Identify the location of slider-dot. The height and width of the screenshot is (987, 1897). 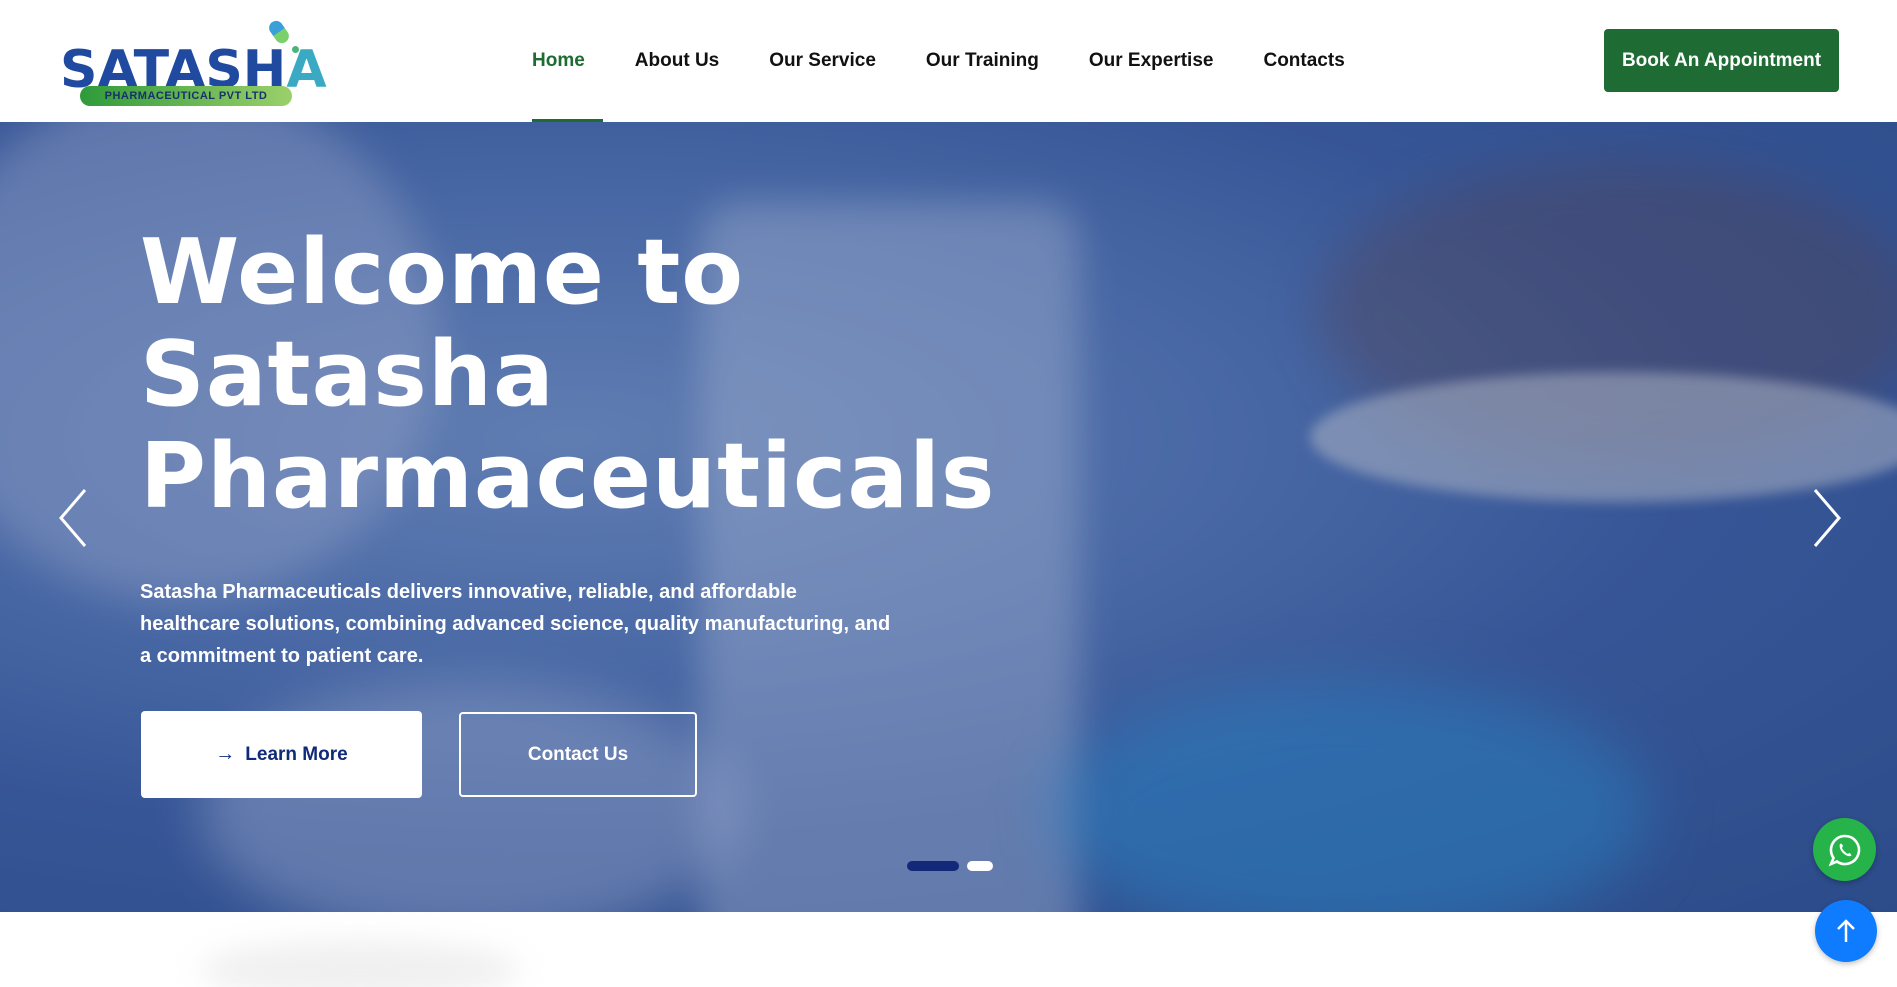
(980, 866).